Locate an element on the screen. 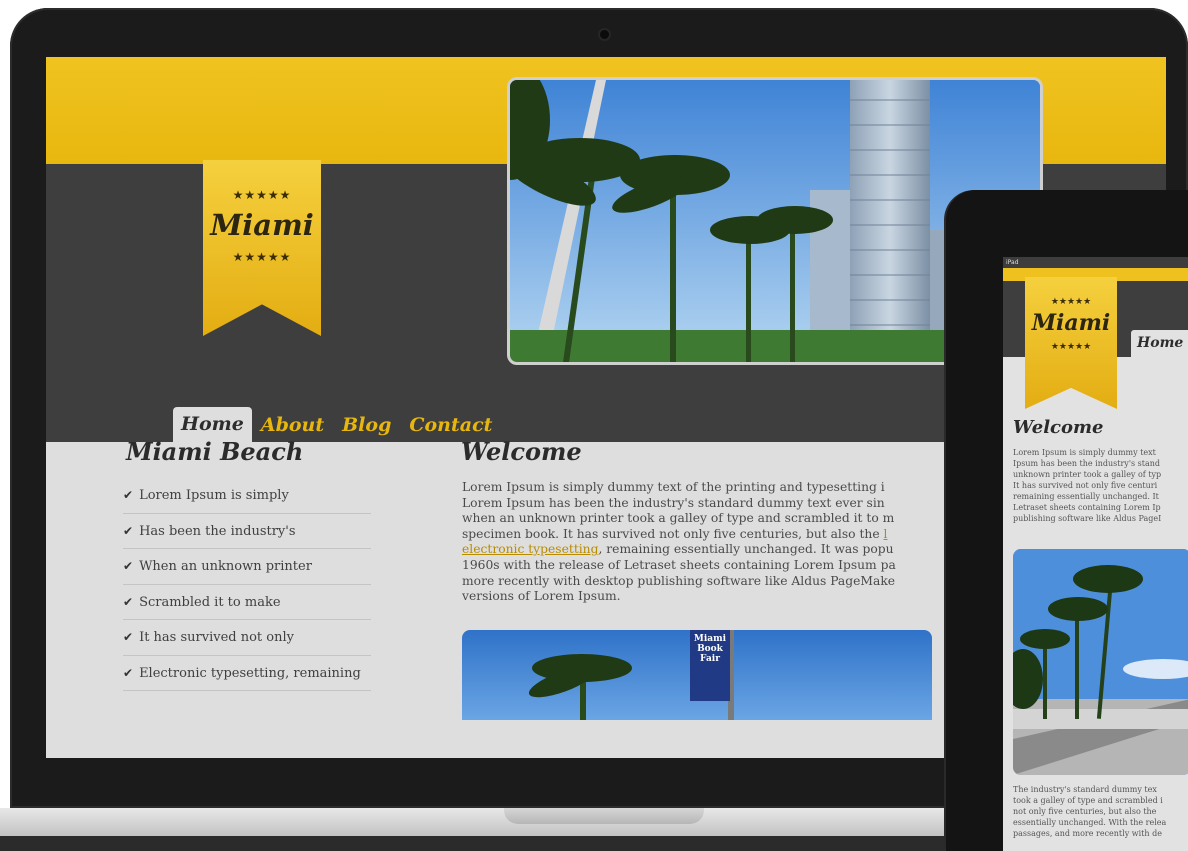  list-item: ✔ Electronic typesetting, remaining is located at coordinates (247, 673).